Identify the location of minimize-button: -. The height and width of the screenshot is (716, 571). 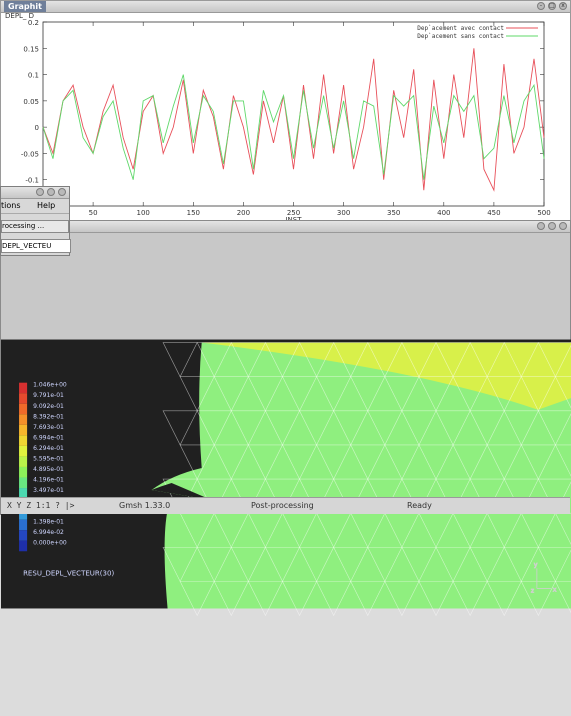
(541, 6).